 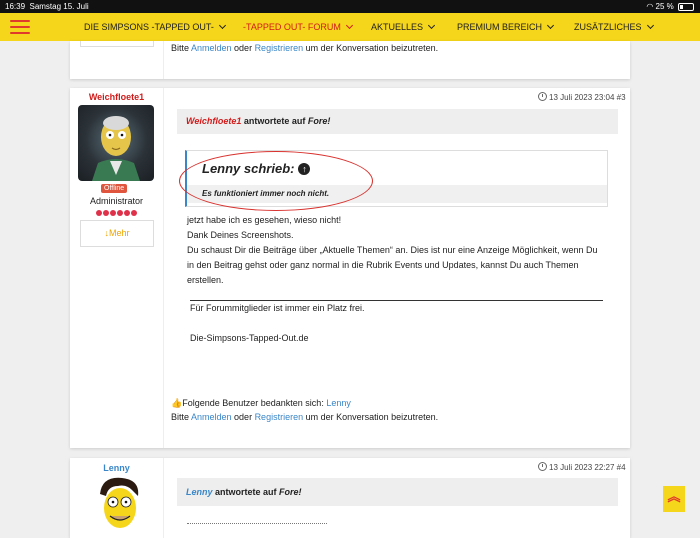 What do you see at coordinates (506, 27) in the screenshot?
I see `nav-item-premium: PREMIUM BEREICH` at bounding box center [506, 27].